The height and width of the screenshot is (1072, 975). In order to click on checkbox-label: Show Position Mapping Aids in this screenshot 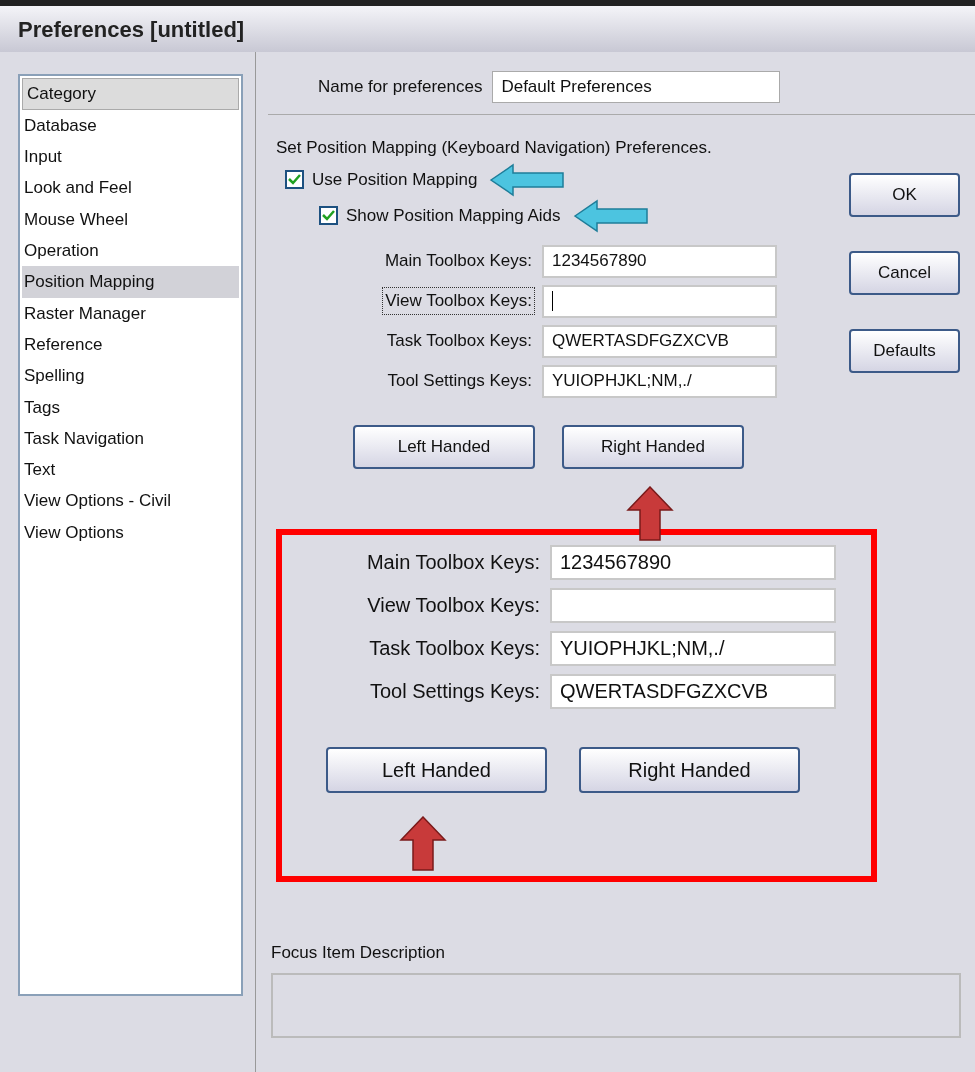, I will do `click(453, 215)`.